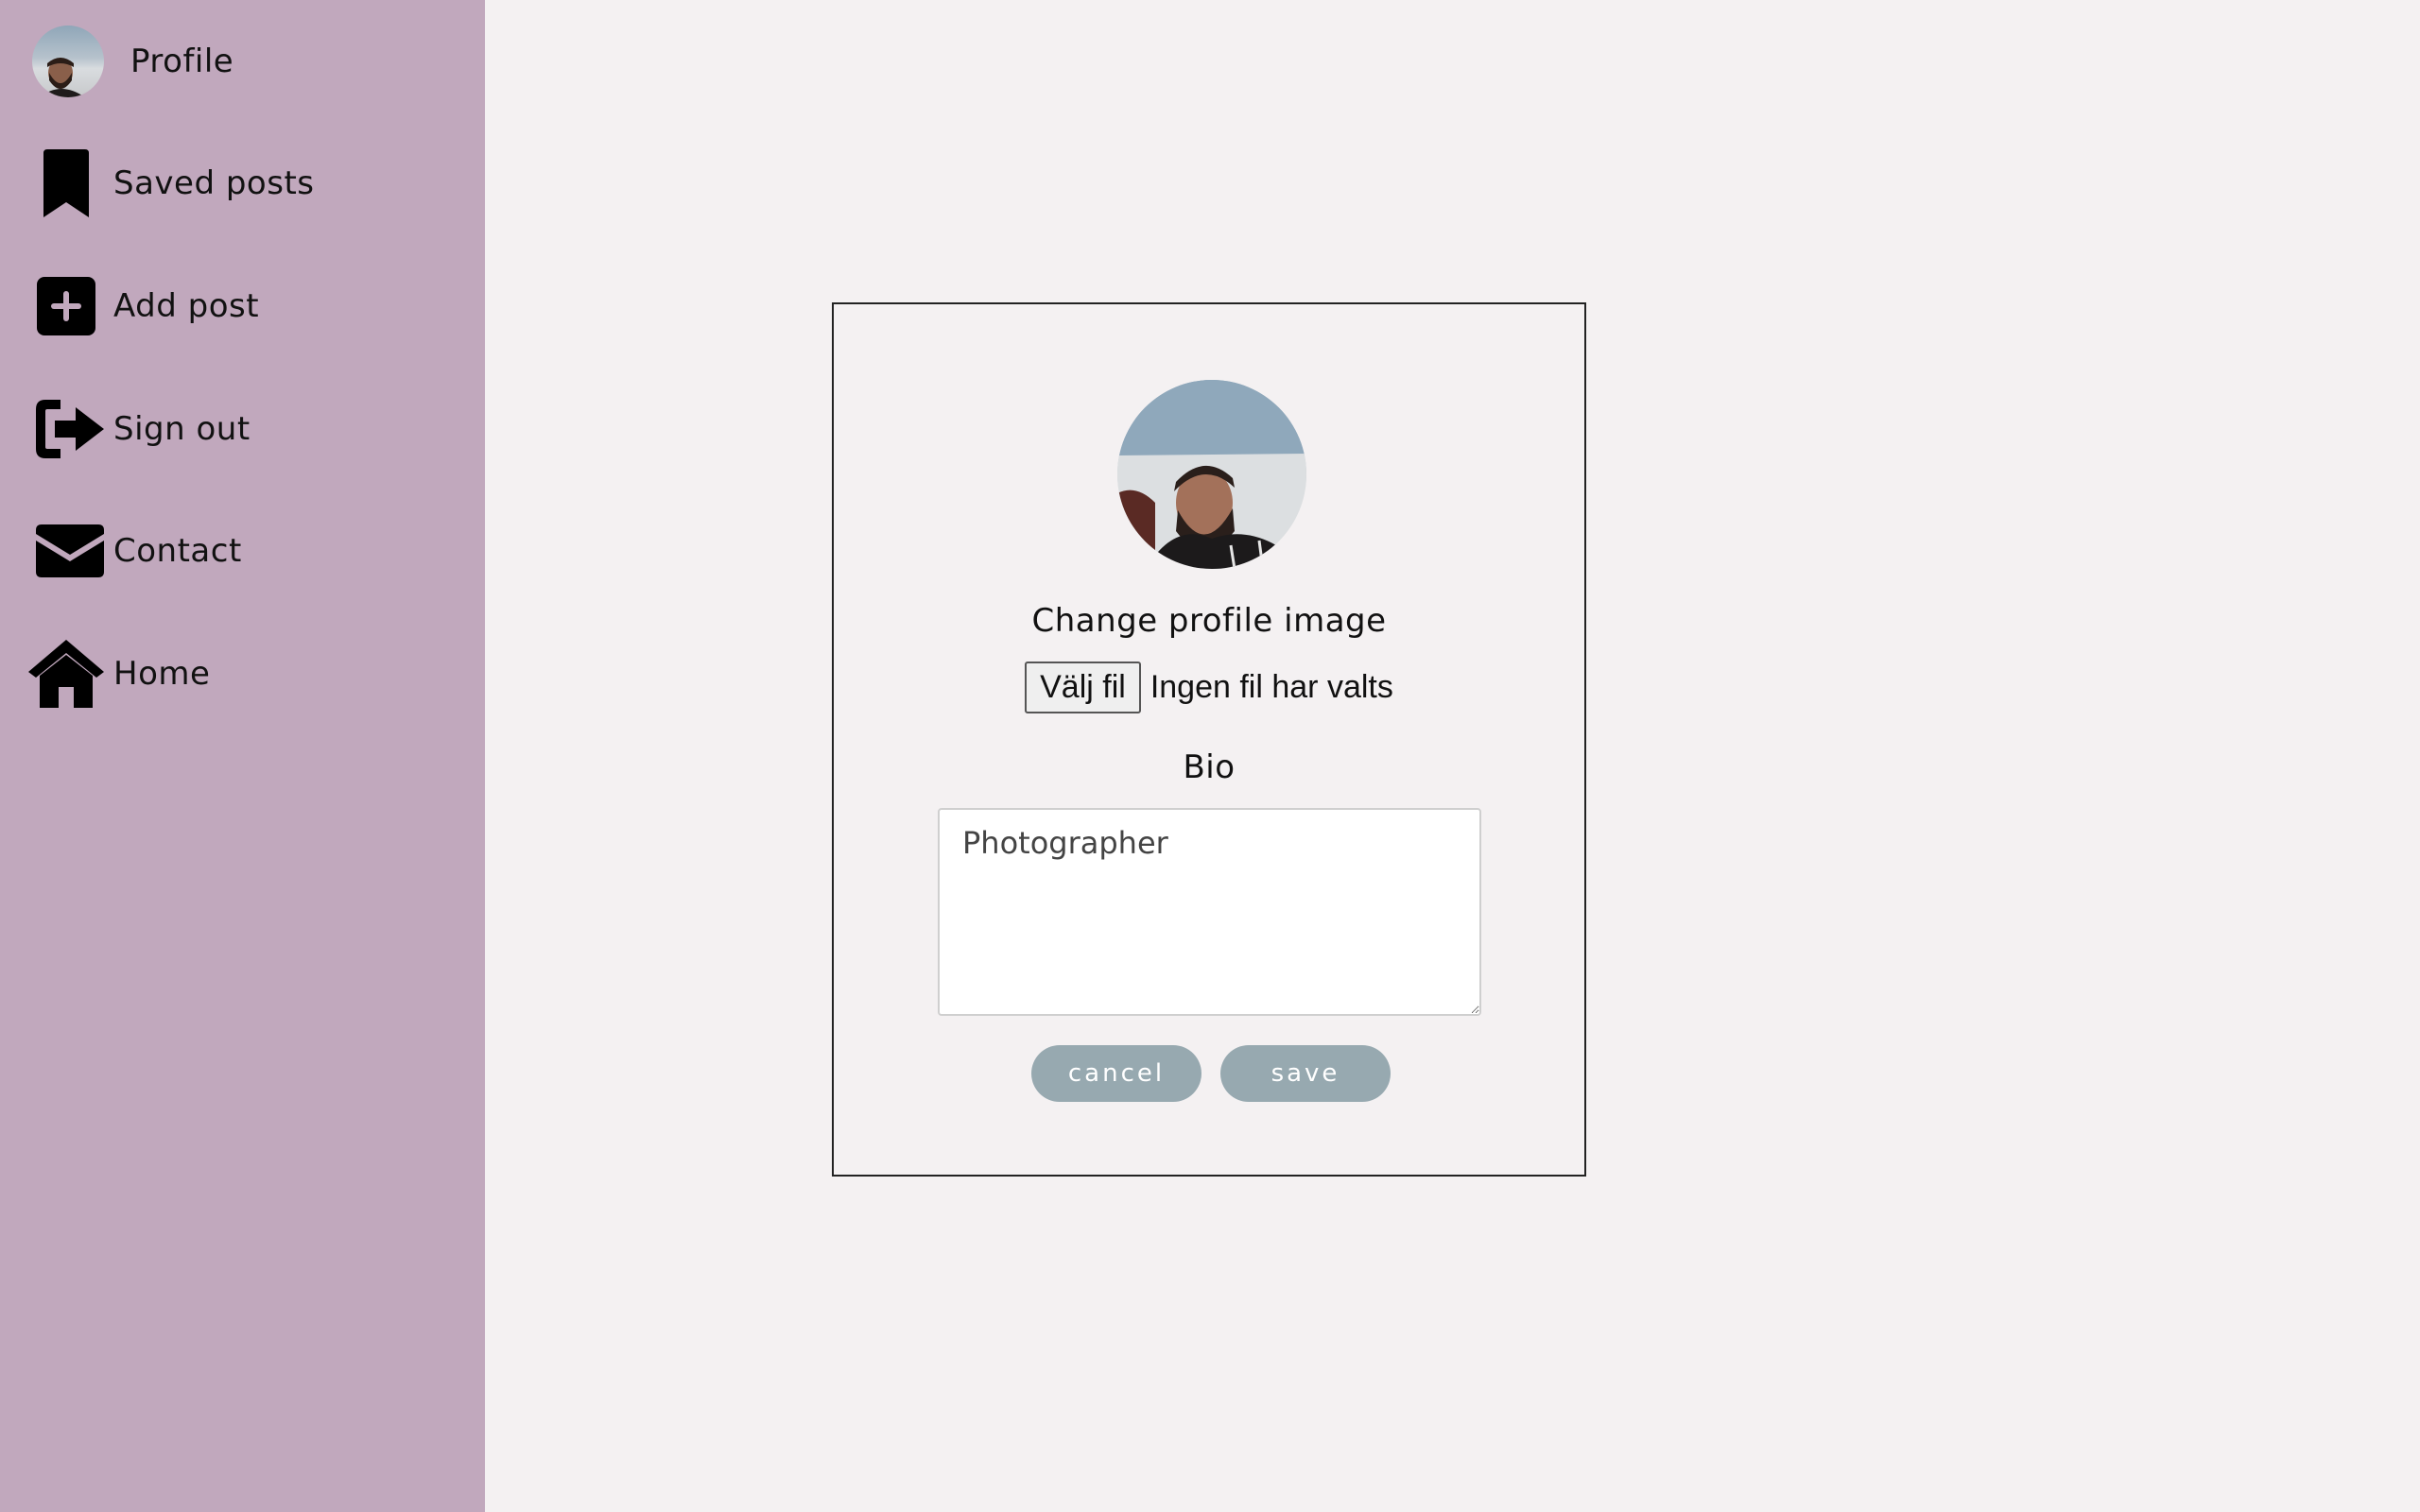 This screenshot has width=2420, height=1512. I want to click on avatar, so click(68, 61).